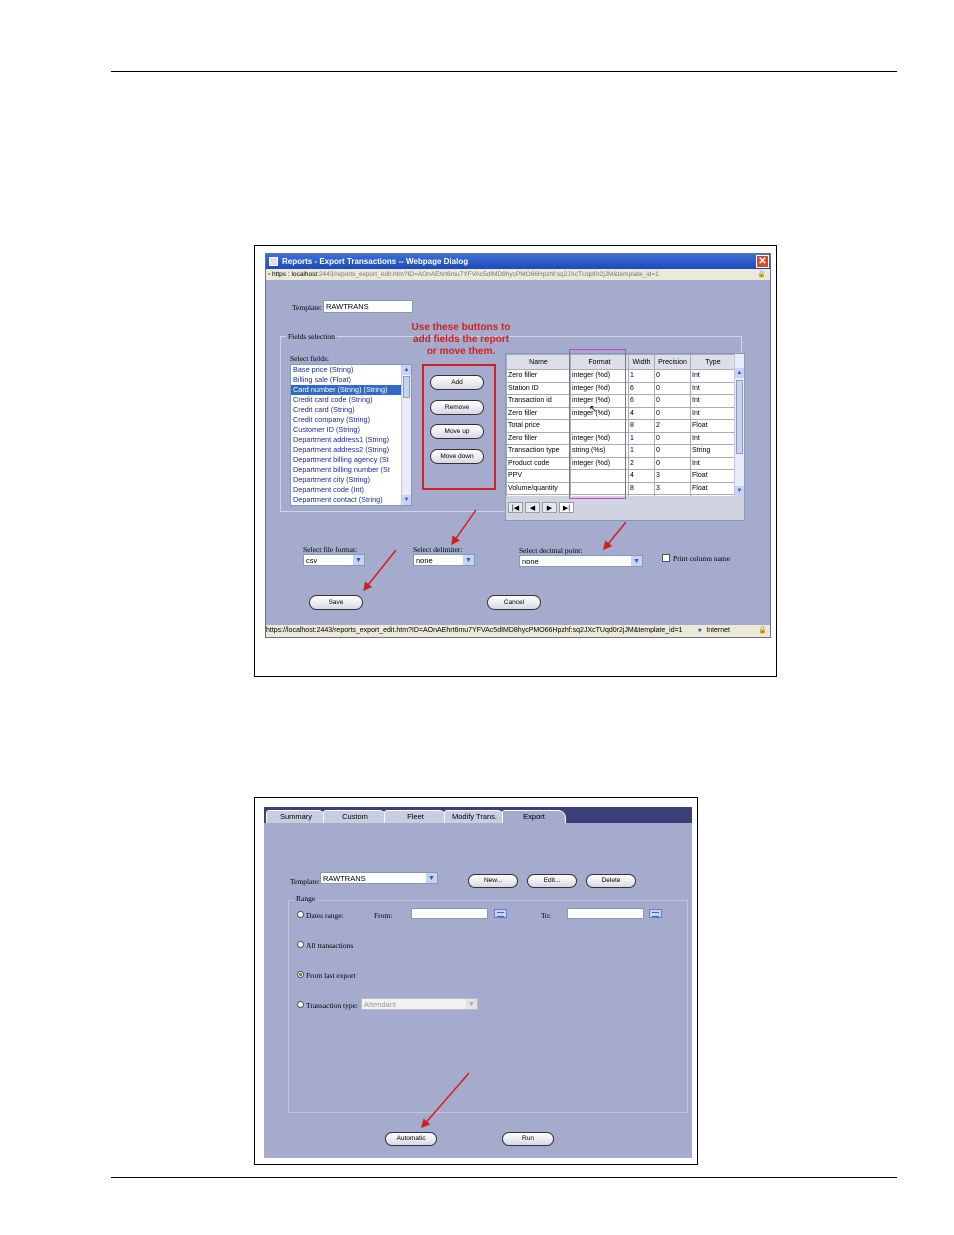  Describe the element at coordinates (495, 550) in the screenshot. I see `annotation-arrows` at that location.